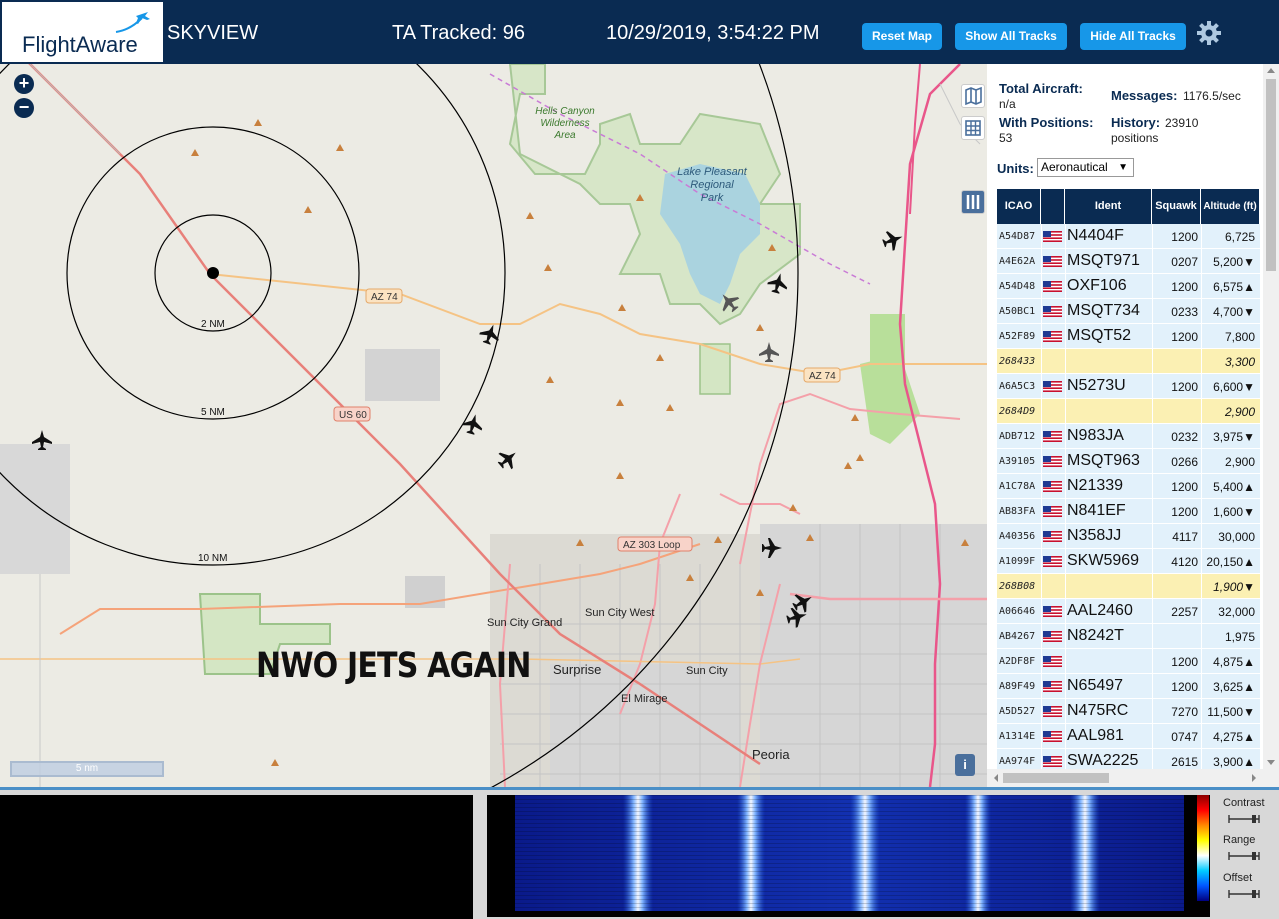 The width and height of the screenshot is (1279, 919). Describe the element at coordinates (1125, 778) in the screenshot. I see `horizontal-scrollbar` at that location.